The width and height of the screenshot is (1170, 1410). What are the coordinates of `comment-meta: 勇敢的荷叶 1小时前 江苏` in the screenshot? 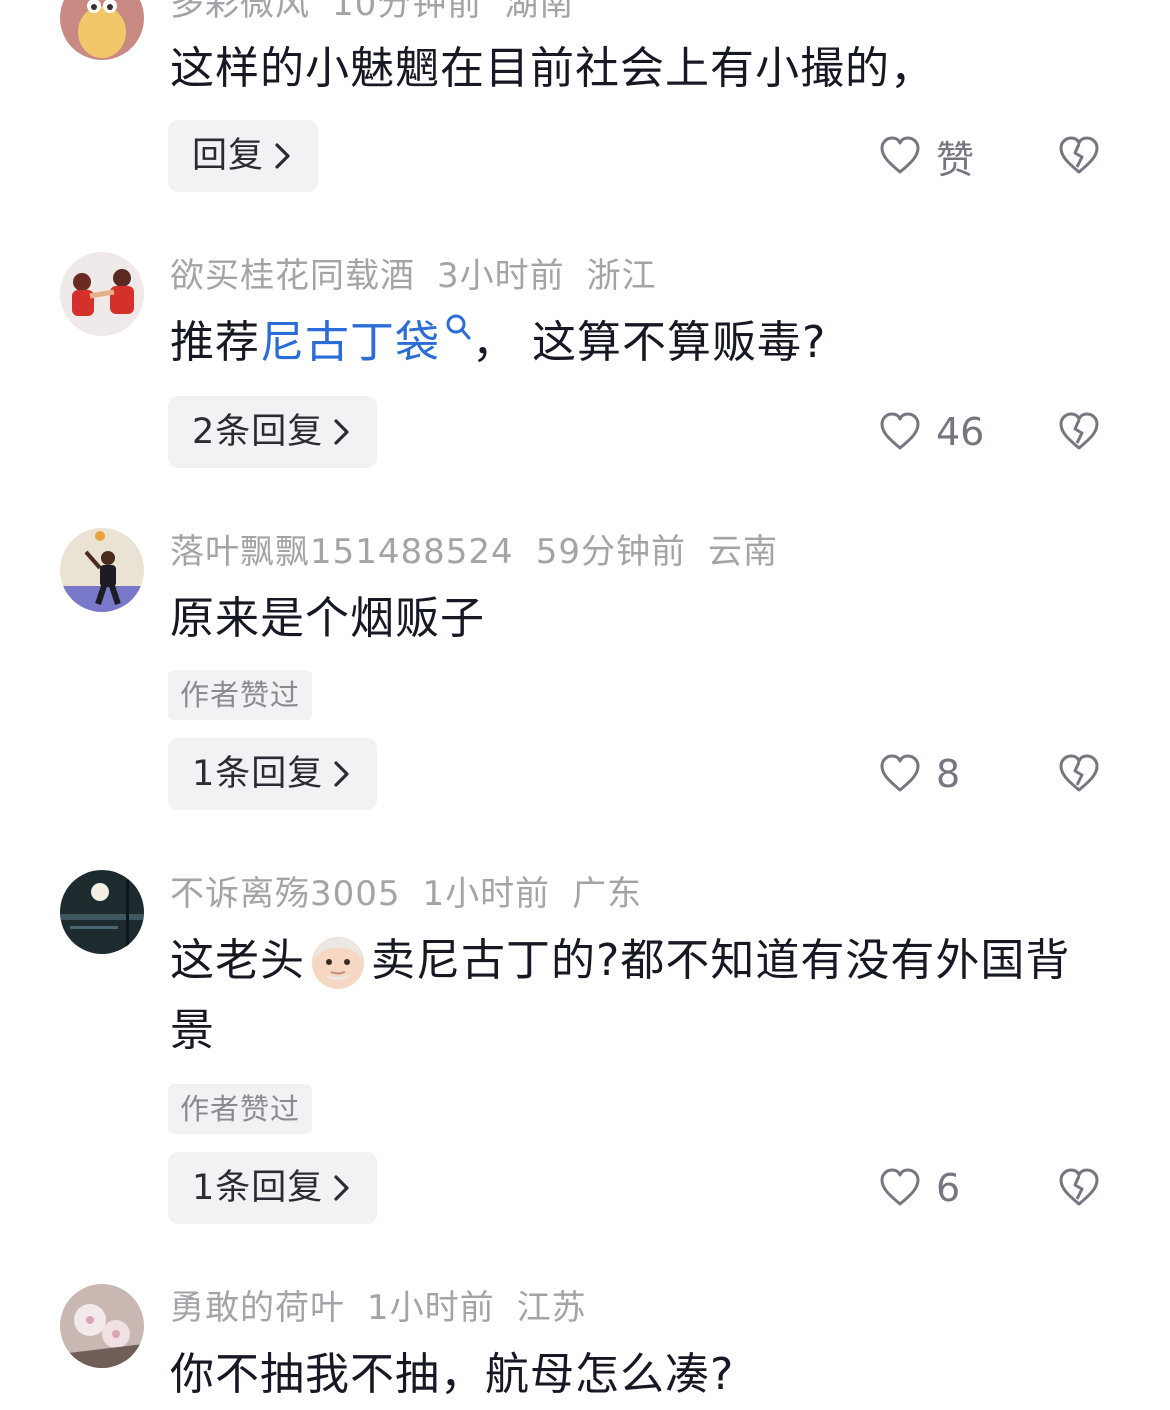 It's located at (389, 1308).